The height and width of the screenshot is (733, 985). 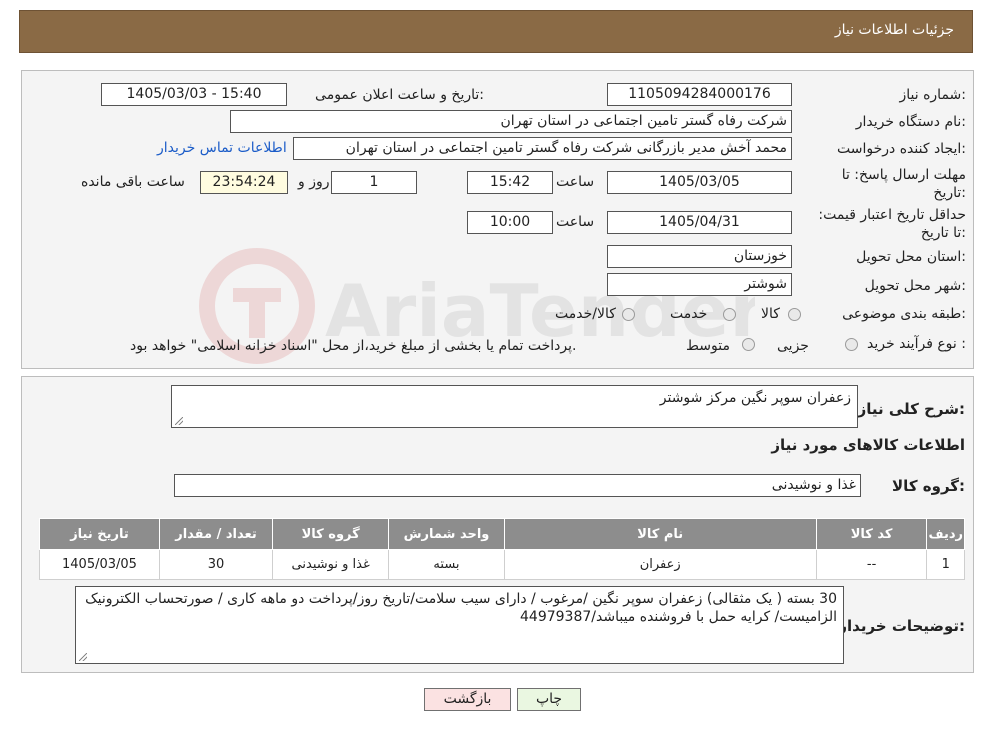 What do you see at coordinates (729, 314) in the screenshot?
I see `category-service-radio` at bounding box center [729, 314].